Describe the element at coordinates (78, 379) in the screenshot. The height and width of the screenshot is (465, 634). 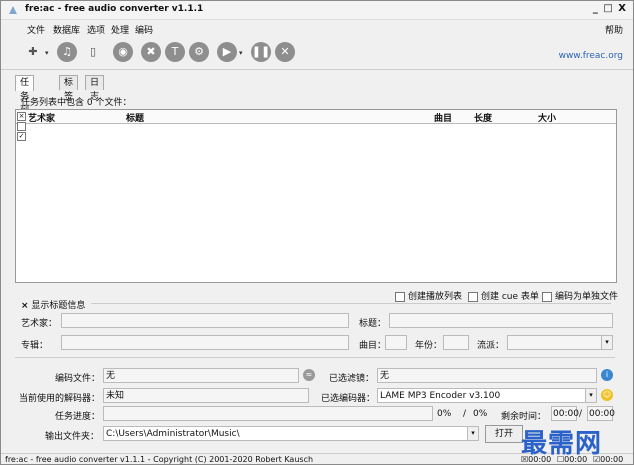
I see `encoding-file-label: 编码文件：` at that location.